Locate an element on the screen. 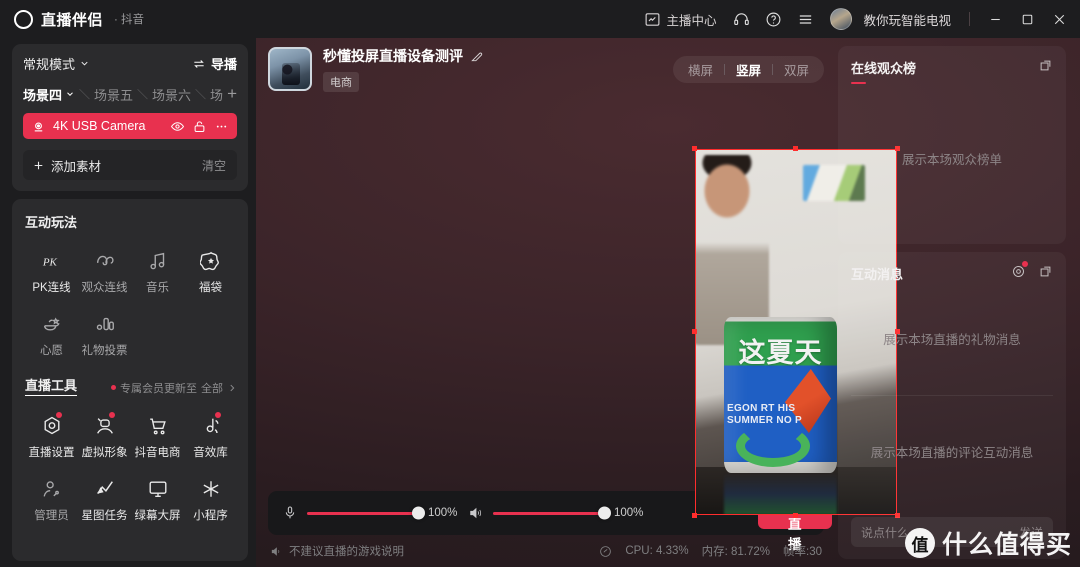 Image resolution: width=1080 pixels, height=567 pixels. audience-panel-title-group: 在线观众榜 is located at coordinates (883, 71).